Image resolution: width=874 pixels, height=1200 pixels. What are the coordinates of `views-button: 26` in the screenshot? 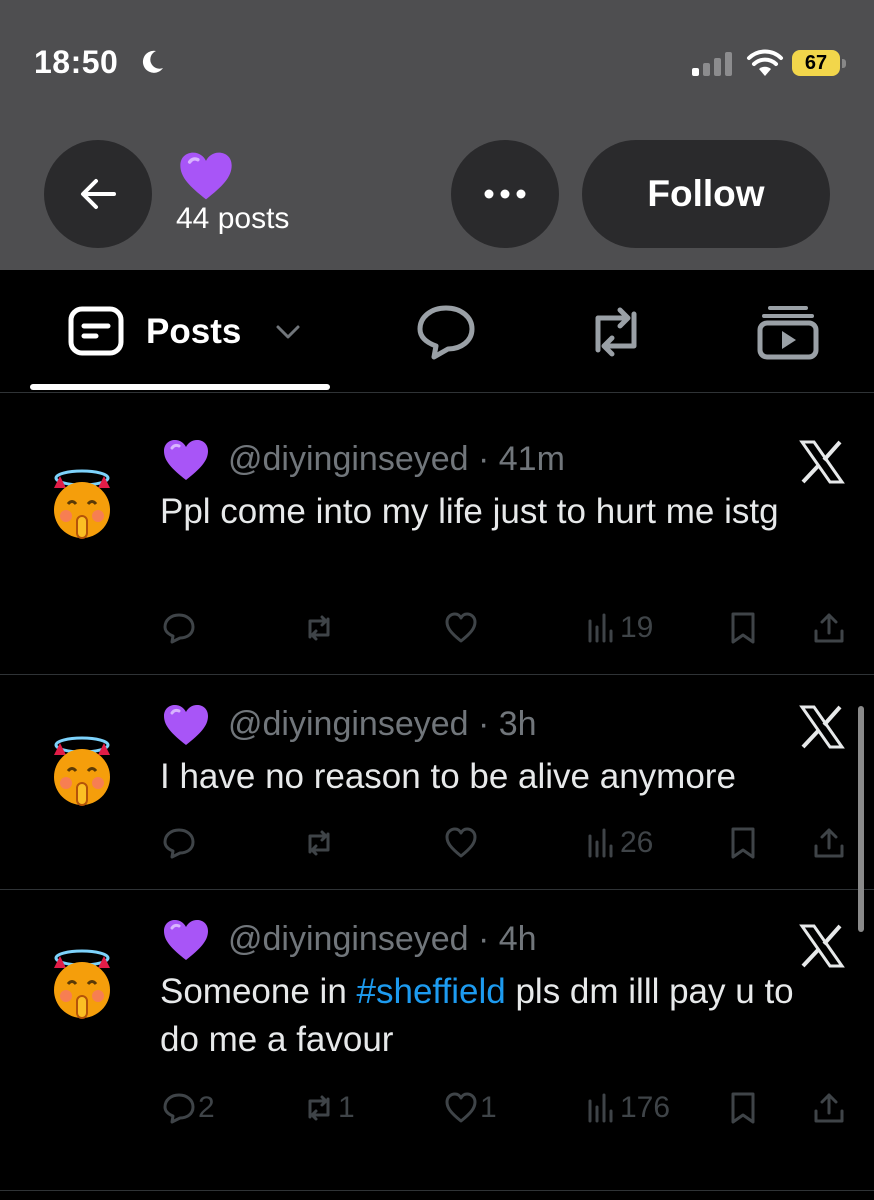 It's located at (618, 843).